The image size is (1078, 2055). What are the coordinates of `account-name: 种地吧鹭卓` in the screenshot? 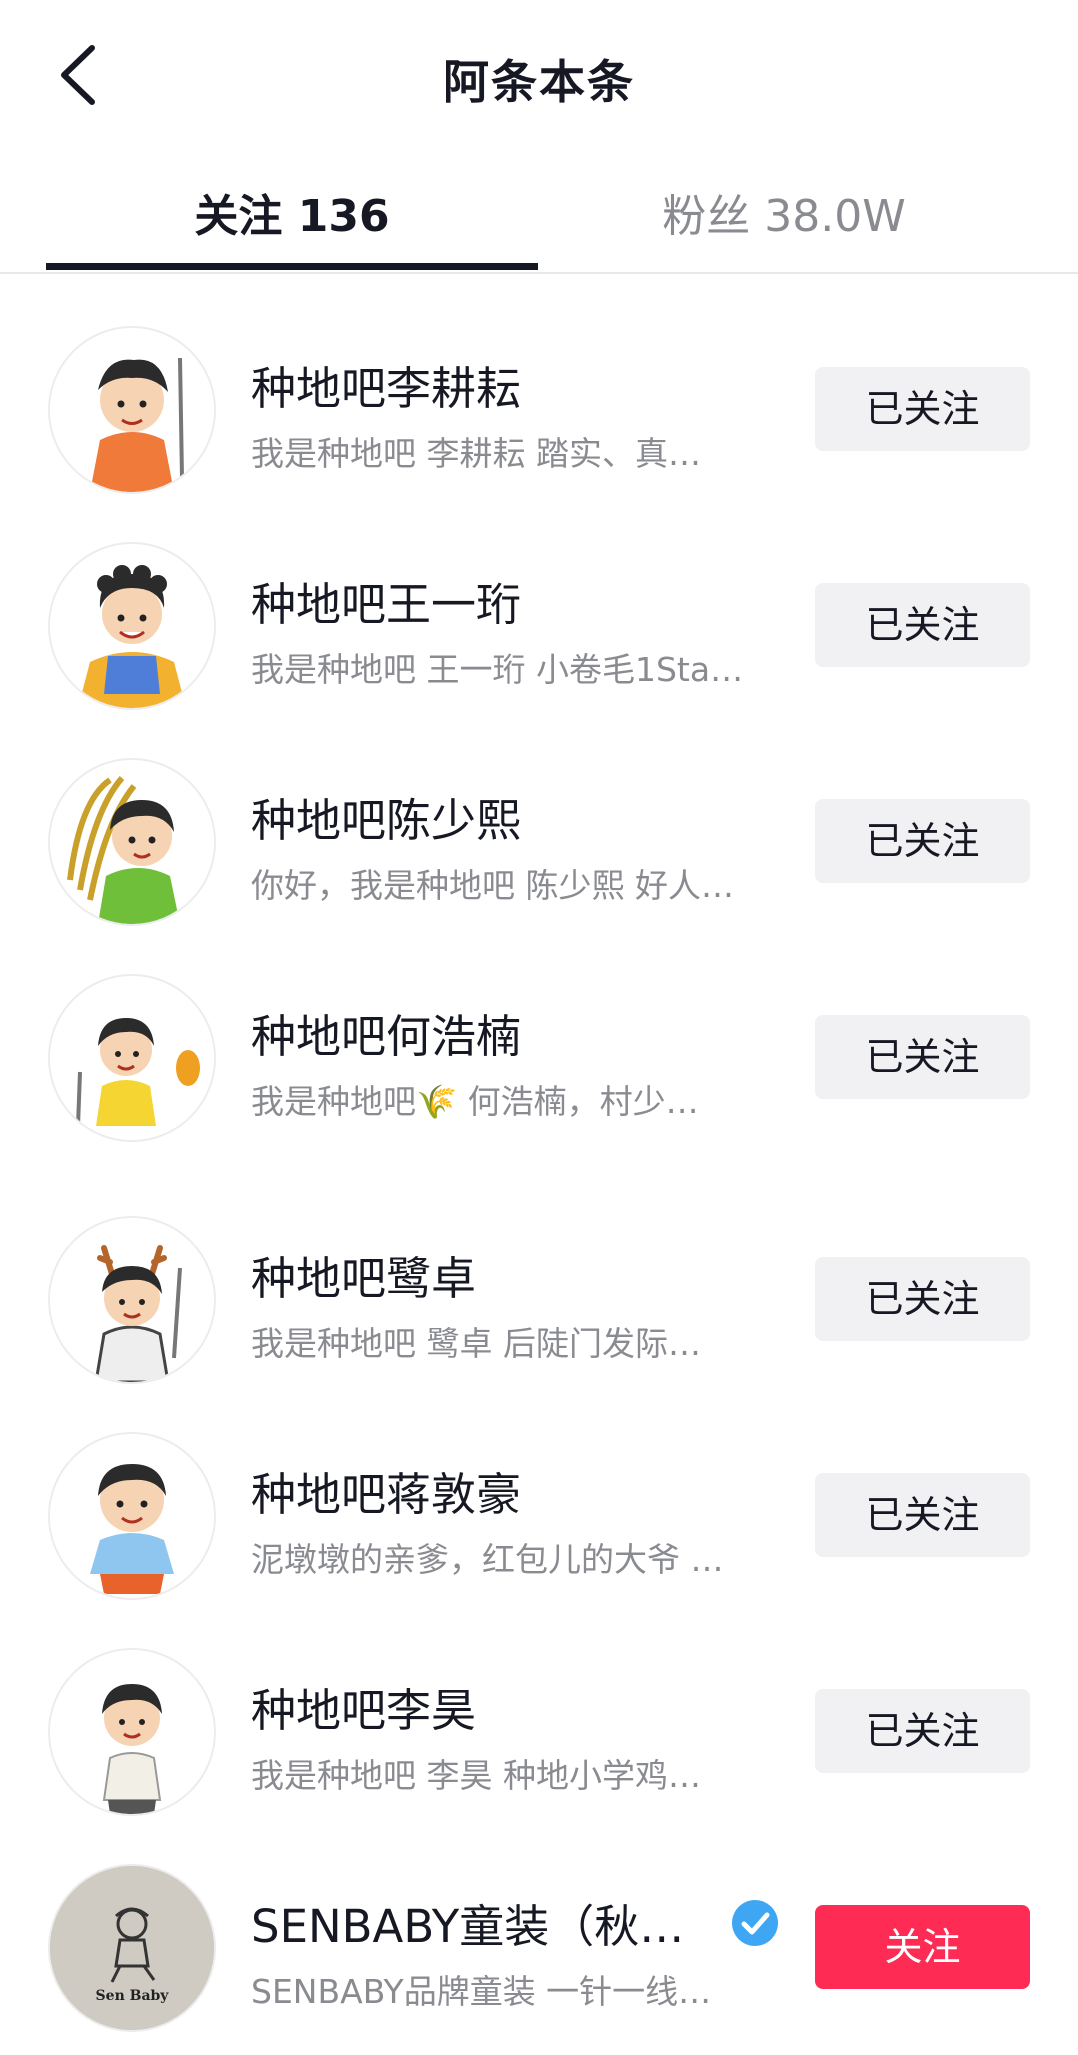 It's located at (364, 1278).